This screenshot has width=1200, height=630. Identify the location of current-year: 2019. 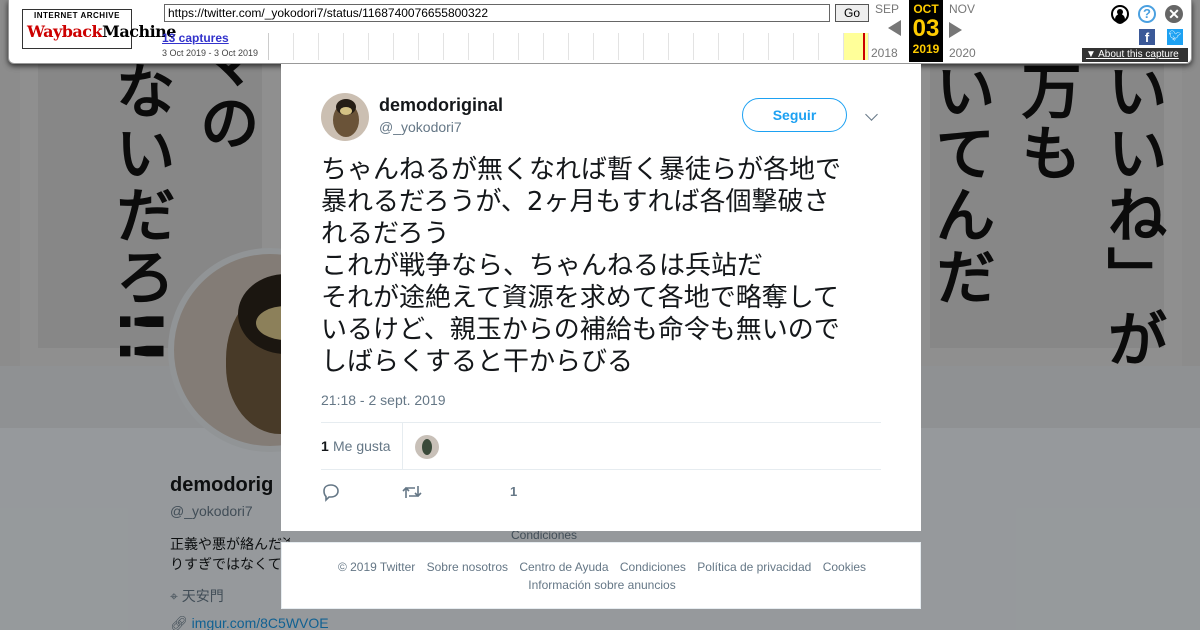
(926, 49).